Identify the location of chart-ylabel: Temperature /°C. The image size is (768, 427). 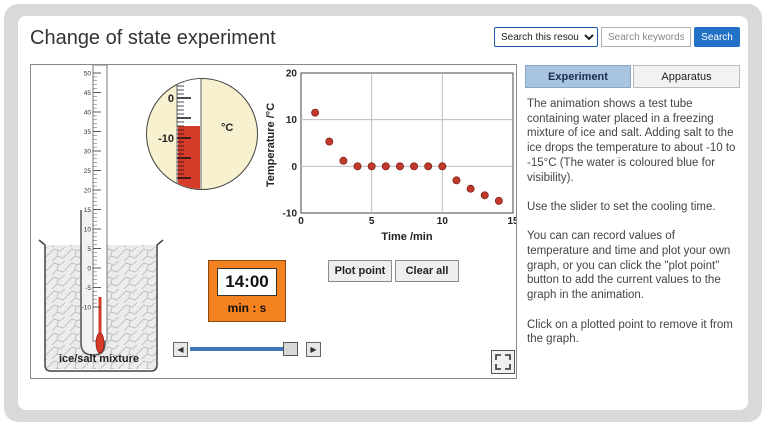
(271, 145).